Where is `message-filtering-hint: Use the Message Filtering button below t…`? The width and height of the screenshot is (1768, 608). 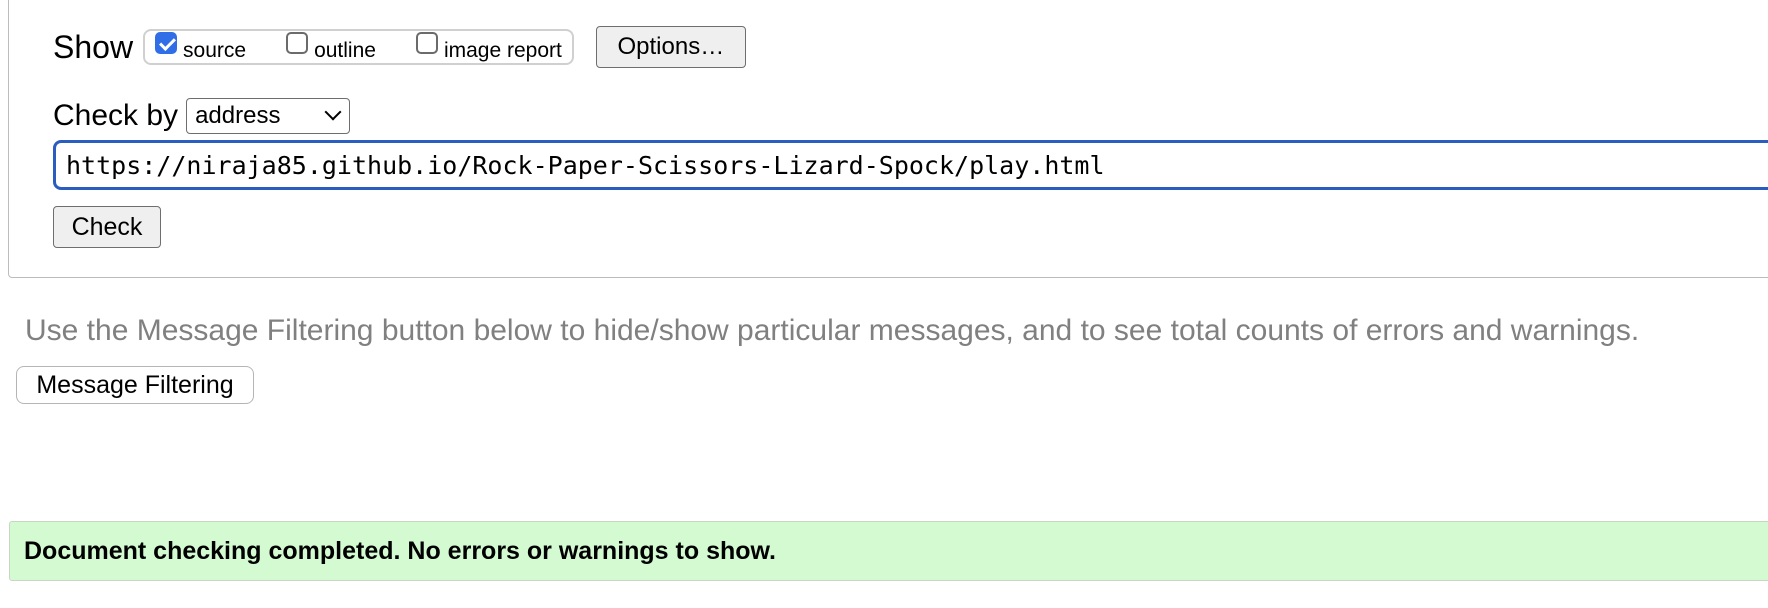 message-filtering-hint: Use the Message Filtering button below t… is located at coordinates (832, 330).